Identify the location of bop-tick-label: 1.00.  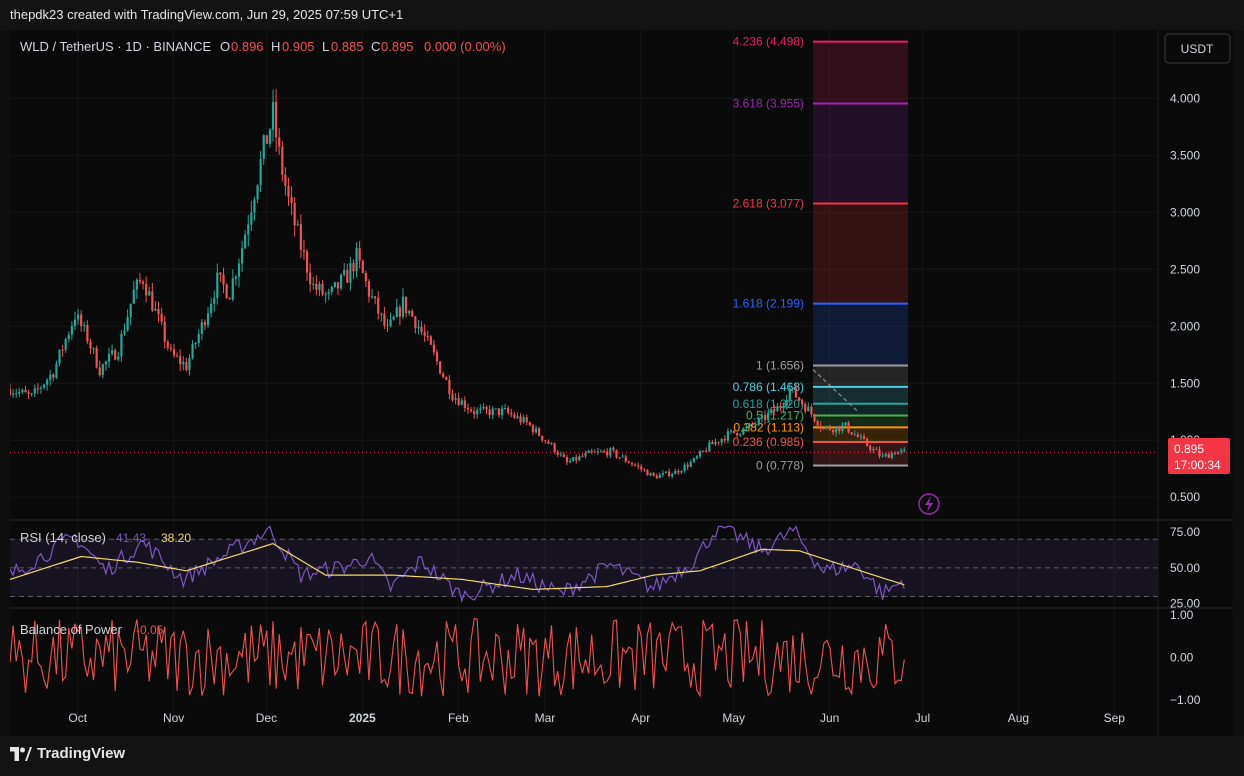
(1182, 615).